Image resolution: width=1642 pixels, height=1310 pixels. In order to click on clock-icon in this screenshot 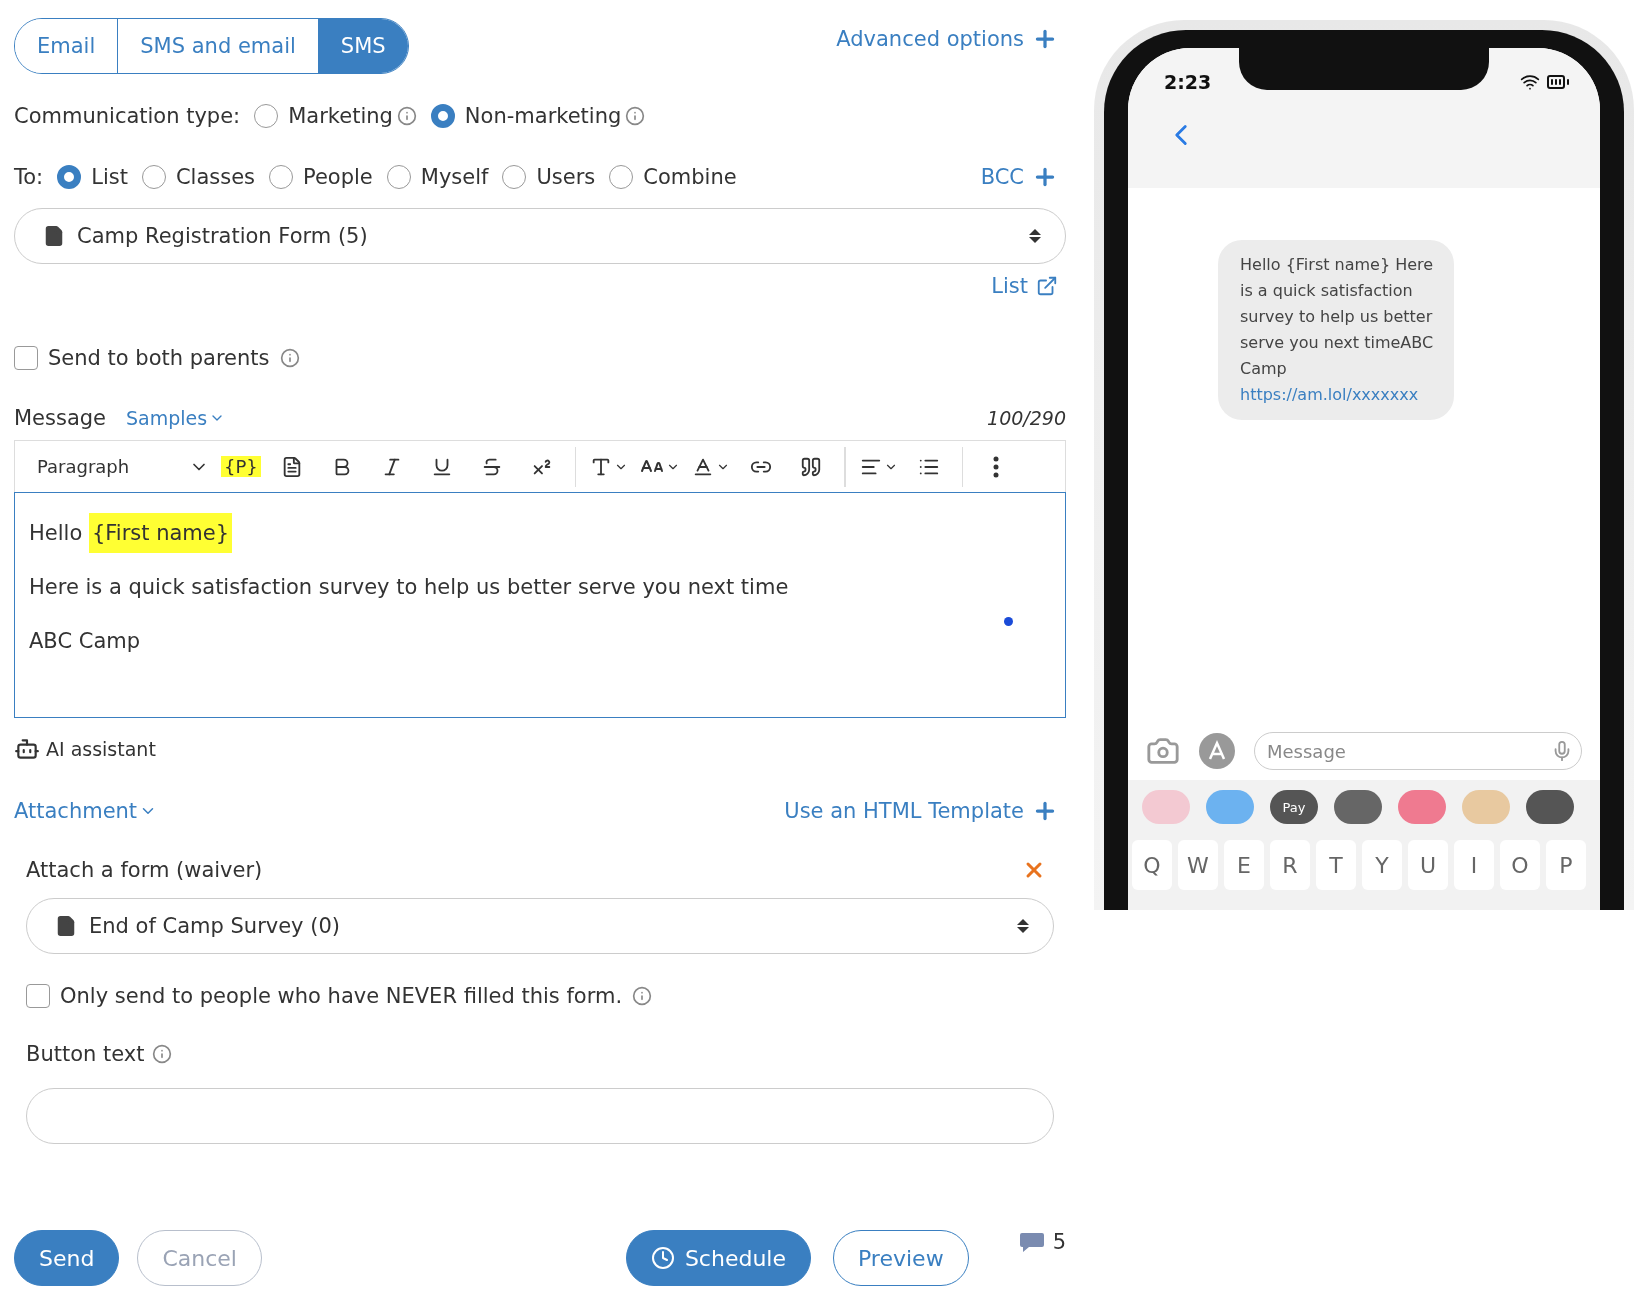, I will do `click(662, 1258)`.